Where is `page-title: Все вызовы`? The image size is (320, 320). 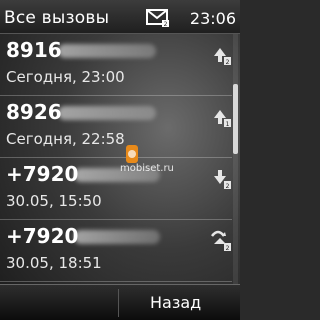
page-title: Все вызовы is located at coordinates (57, 18).